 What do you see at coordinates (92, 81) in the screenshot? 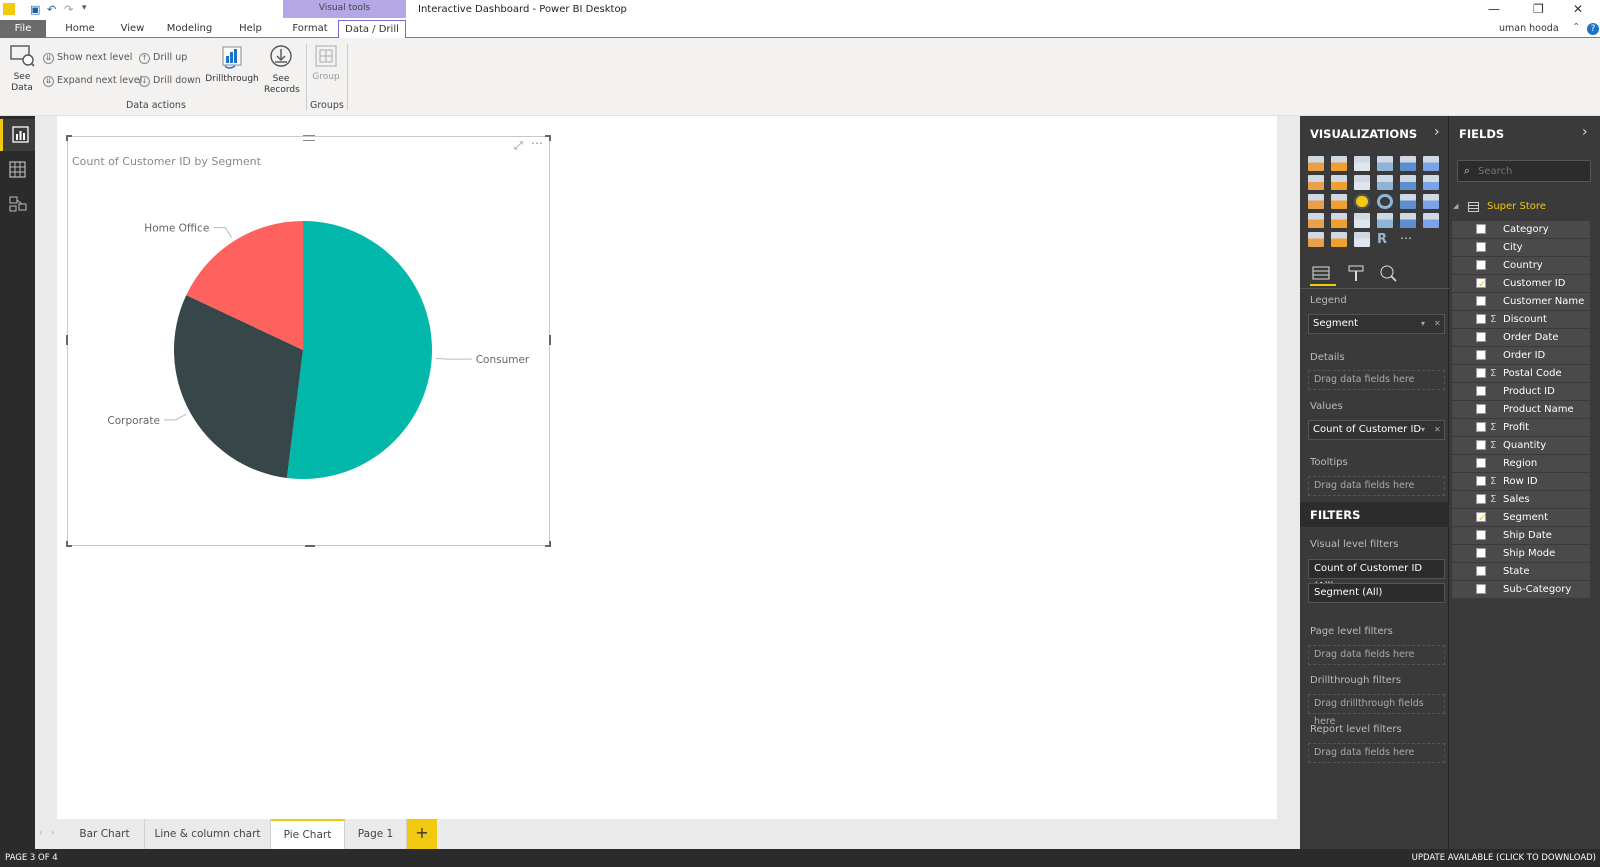
I see `expand-next-level-button: ⇊ Expand next level` at bounding box center [92, 81].